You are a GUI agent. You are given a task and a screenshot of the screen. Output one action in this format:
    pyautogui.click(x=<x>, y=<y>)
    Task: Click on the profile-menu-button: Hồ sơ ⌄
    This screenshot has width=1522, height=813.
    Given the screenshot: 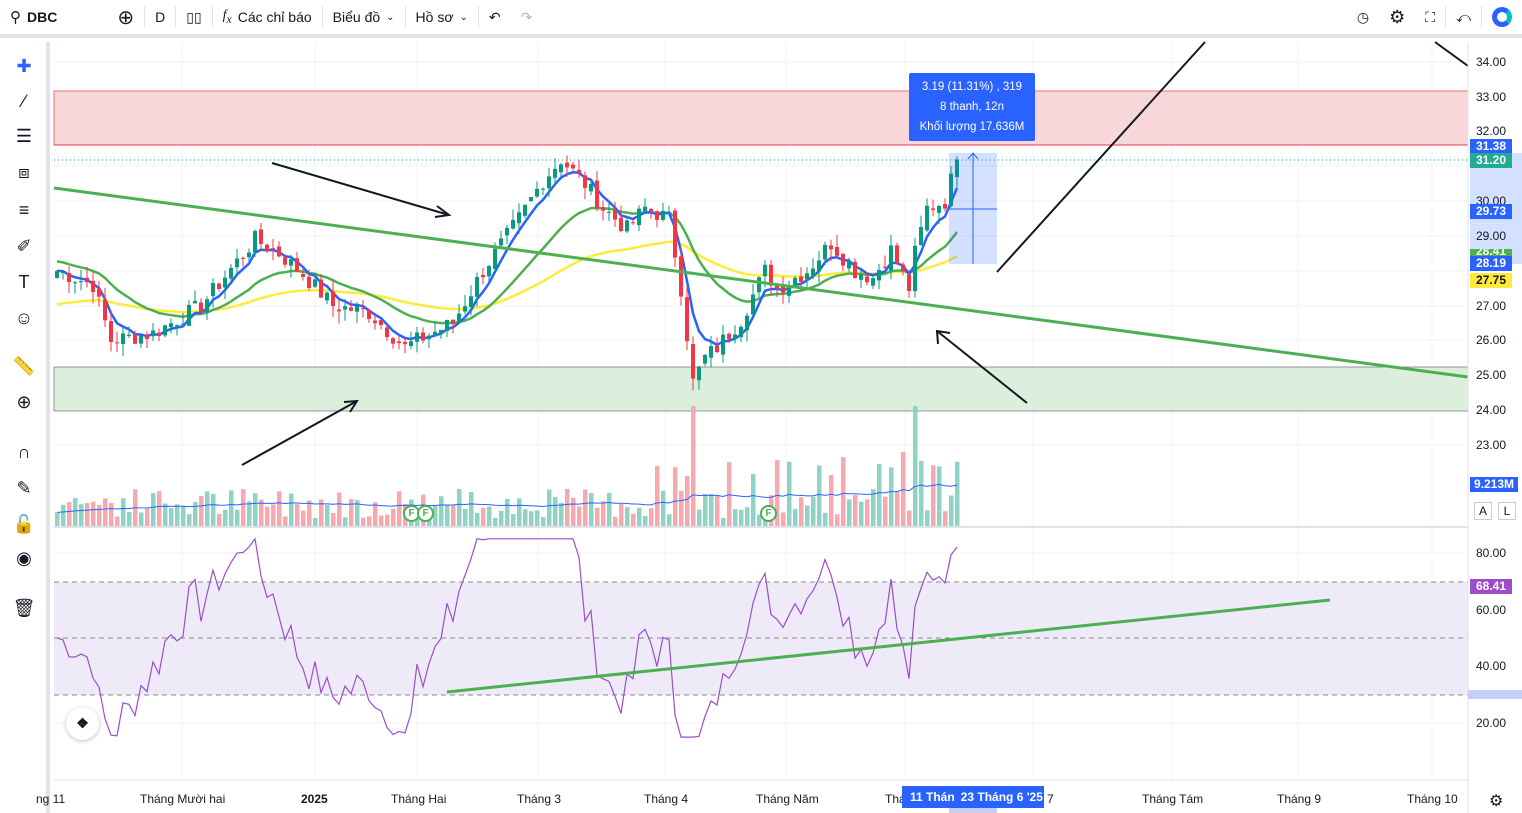 What is the action you would take?
    pyautogui.click(x=442, y=18)
    